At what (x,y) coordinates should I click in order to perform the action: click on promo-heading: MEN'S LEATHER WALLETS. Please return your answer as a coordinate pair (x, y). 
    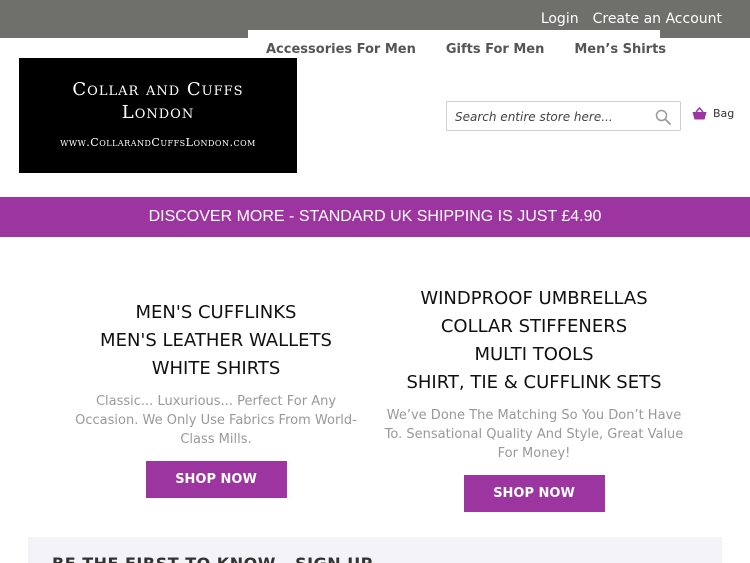
    Looking at the image, I should click on (216, 341).